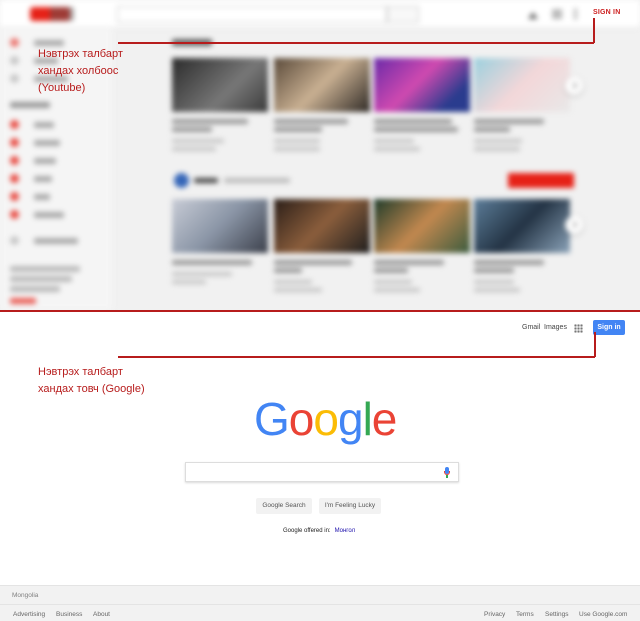  Describe the element at coordinates (609, 327) in the screenshot. I see `google-signin-button: Sign in` at that location.